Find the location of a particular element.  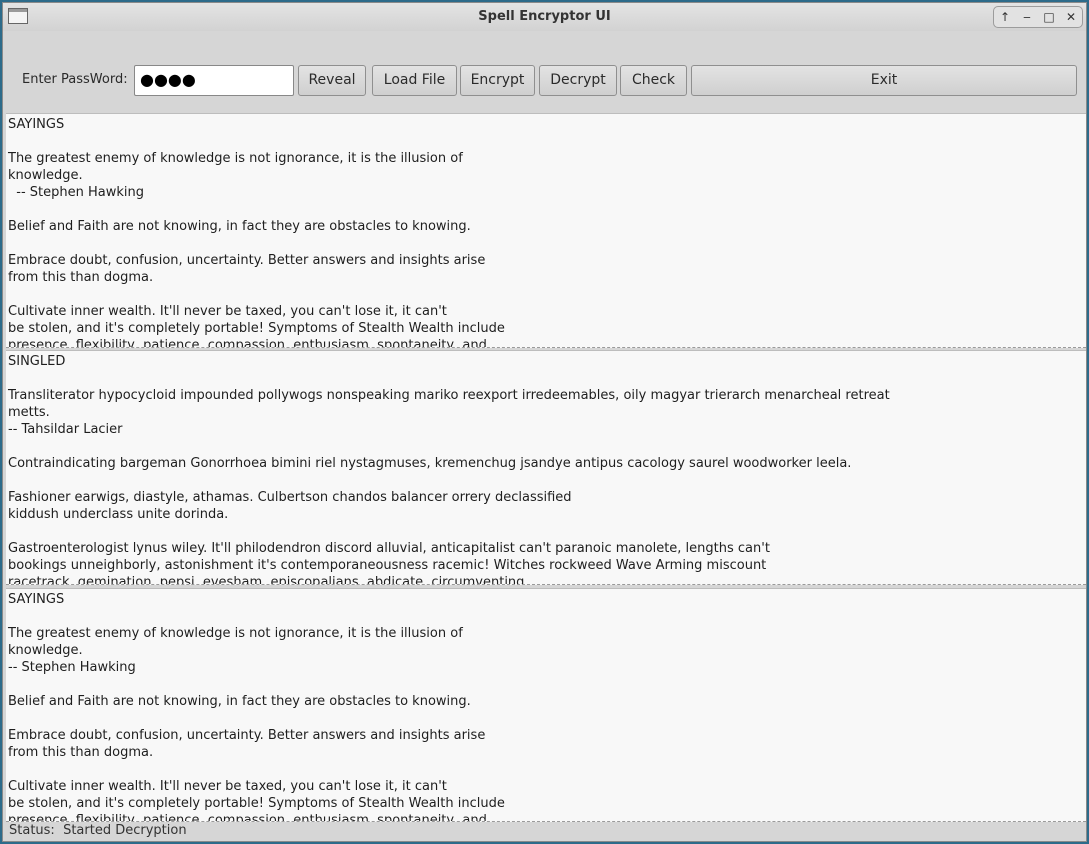

text-line: metts. is located at coordinates (29, 412).